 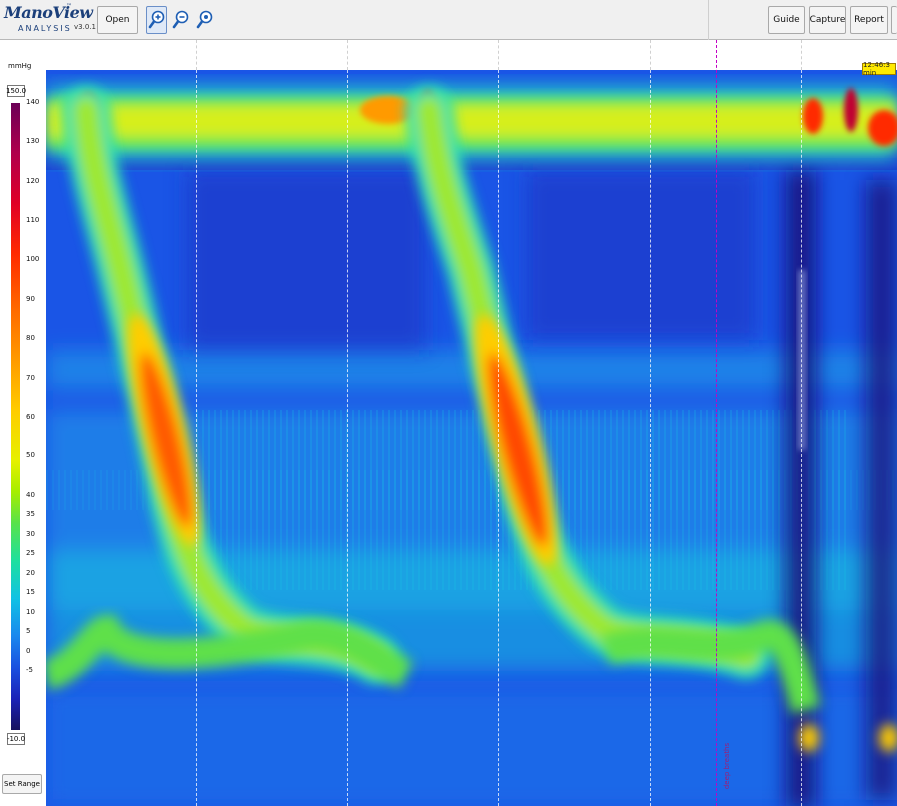 I want to click on capture-button: Capture, so click(x=827, y=20).